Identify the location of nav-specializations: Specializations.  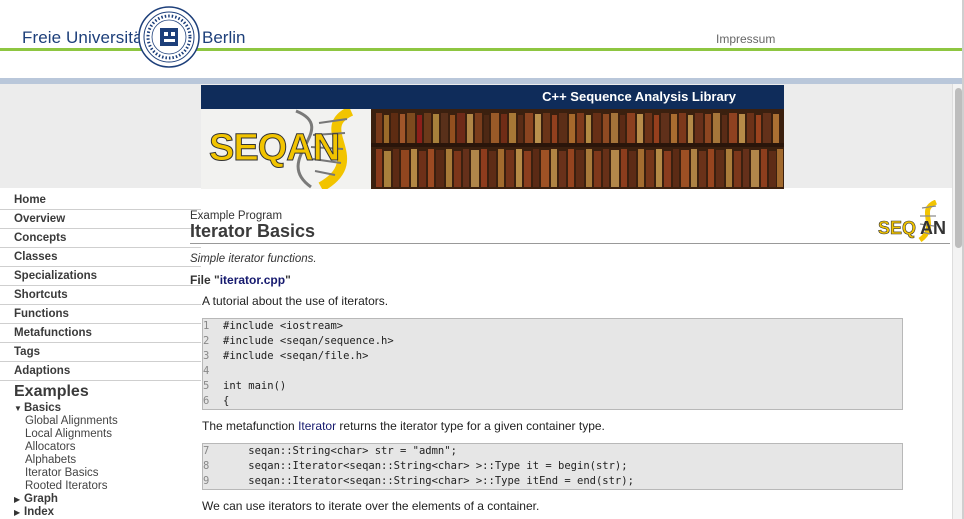
(100, 276).